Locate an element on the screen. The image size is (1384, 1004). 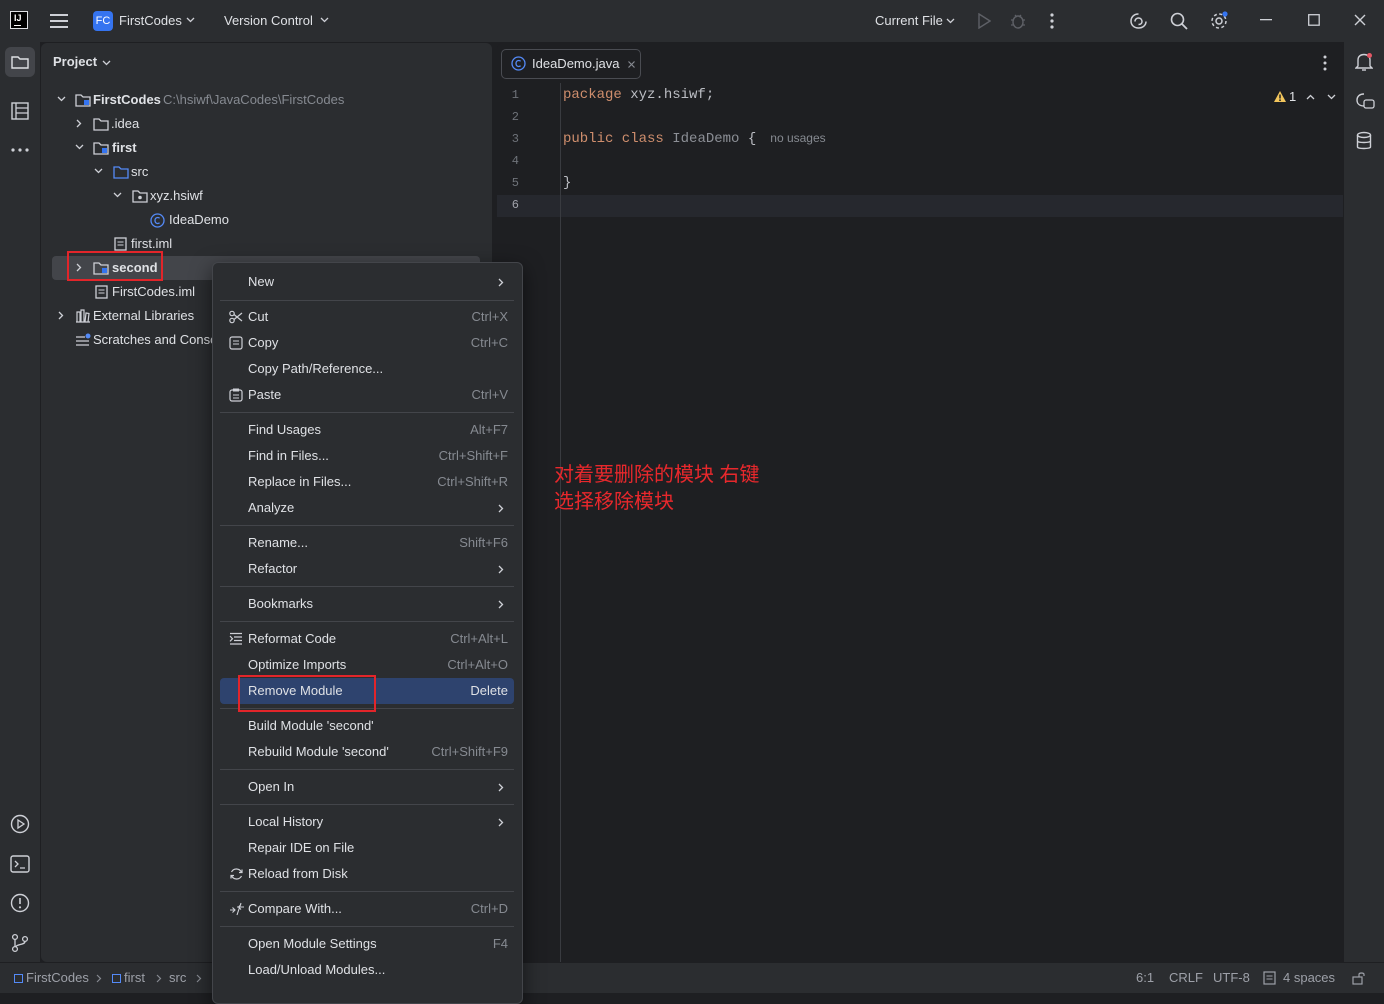
project-tool-button is located at coordinates (20, 62).